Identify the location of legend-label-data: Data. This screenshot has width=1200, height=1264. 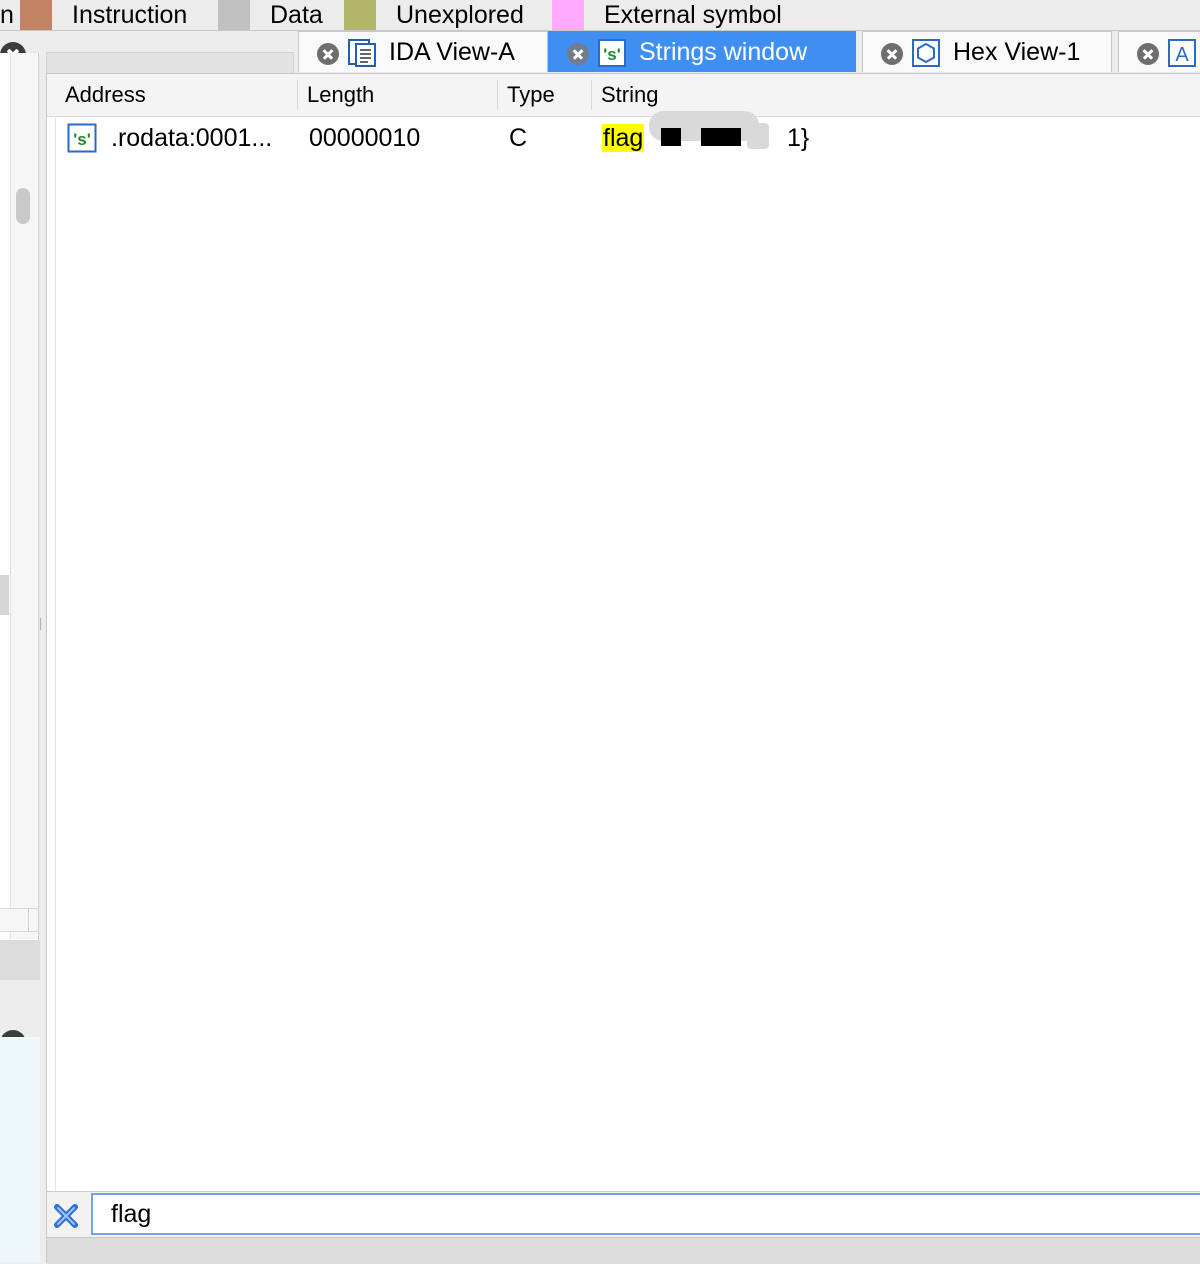
(296, 15).